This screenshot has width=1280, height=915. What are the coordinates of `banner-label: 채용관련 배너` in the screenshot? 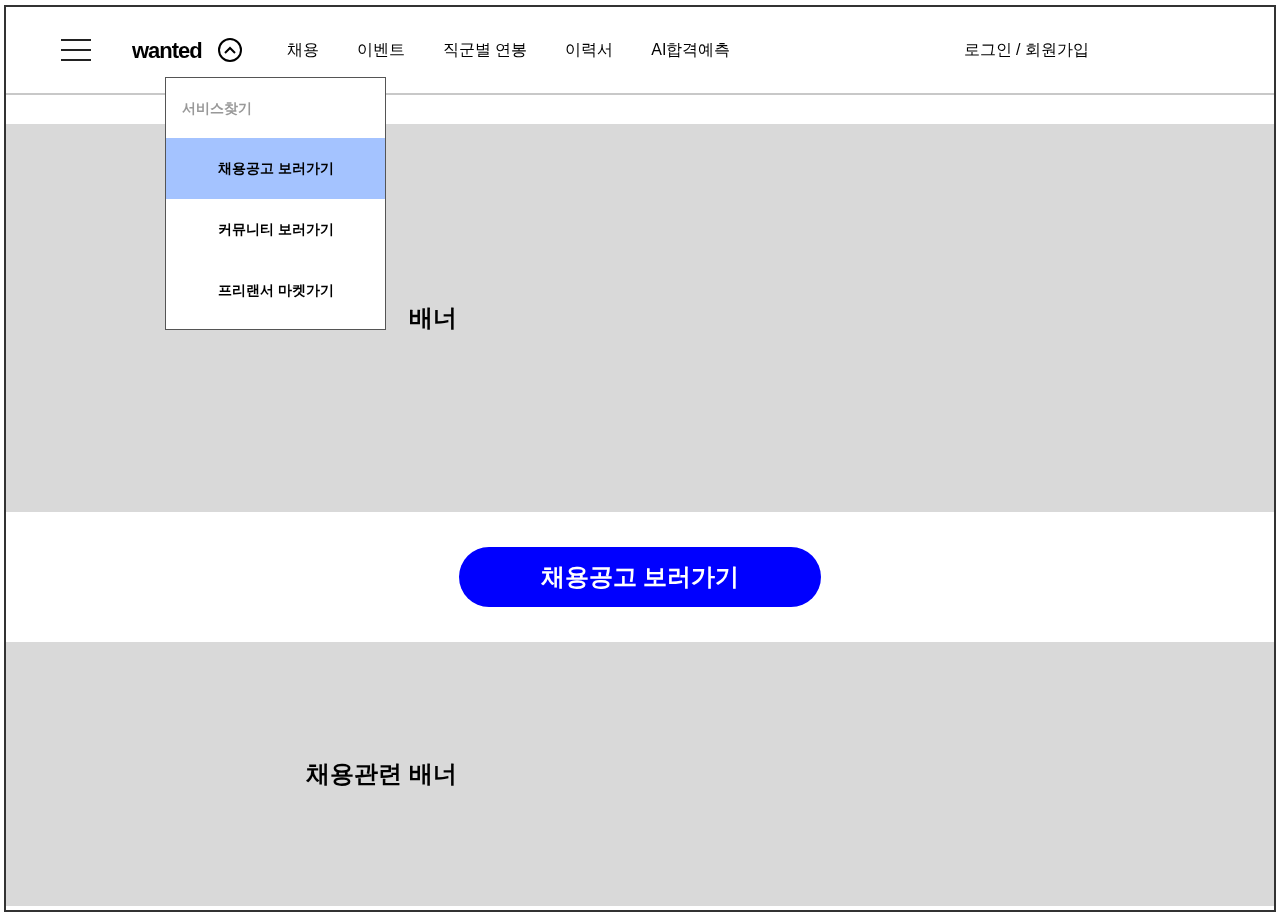 It's located at (381, 774).